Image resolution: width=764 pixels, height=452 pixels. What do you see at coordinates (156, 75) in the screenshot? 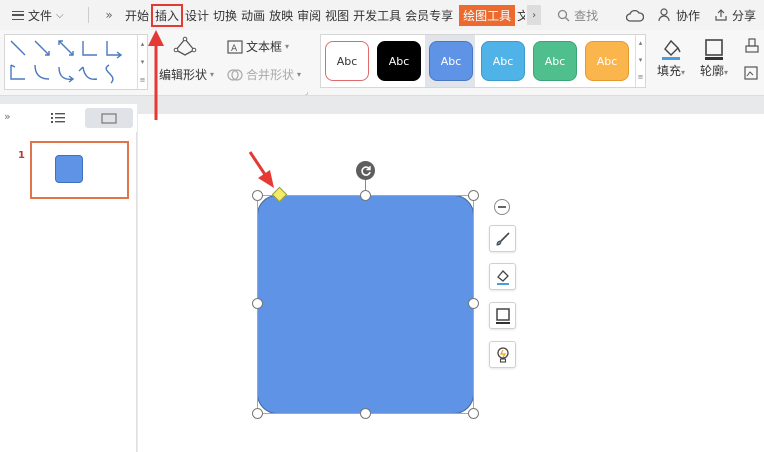
I see `arrow-to-insert-tab-icon` at bounding box center [156, 75].